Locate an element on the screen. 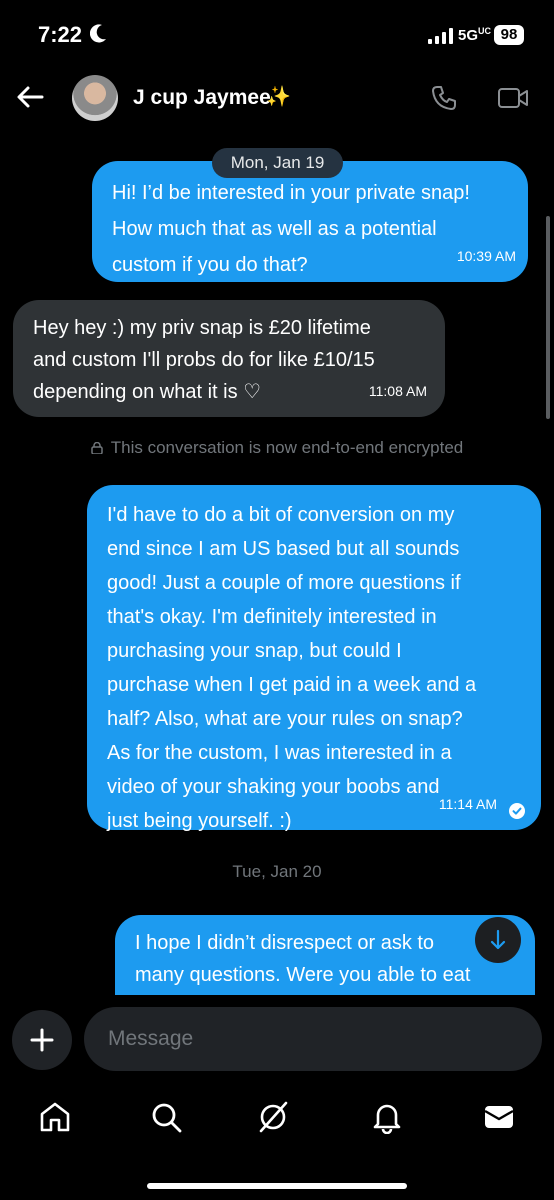 Image resolution: width=554 pixels, height=1200 pixels. status-time: 7:22 is located at coordinates (60, 34).